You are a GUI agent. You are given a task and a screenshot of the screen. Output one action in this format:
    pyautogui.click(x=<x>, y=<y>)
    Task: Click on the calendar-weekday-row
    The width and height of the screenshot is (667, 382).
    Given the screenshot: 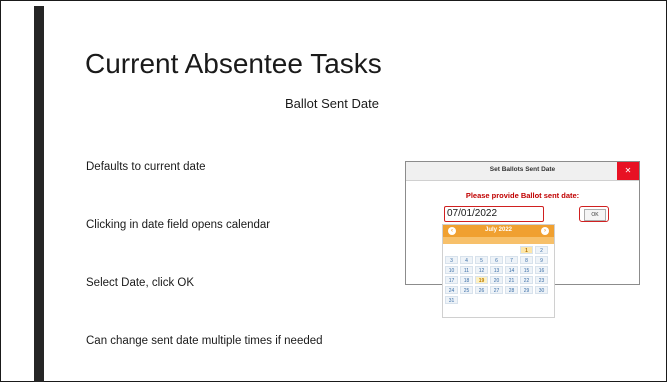 What is the action you would take?
    pyautogui.click(x=498, y=240)
    